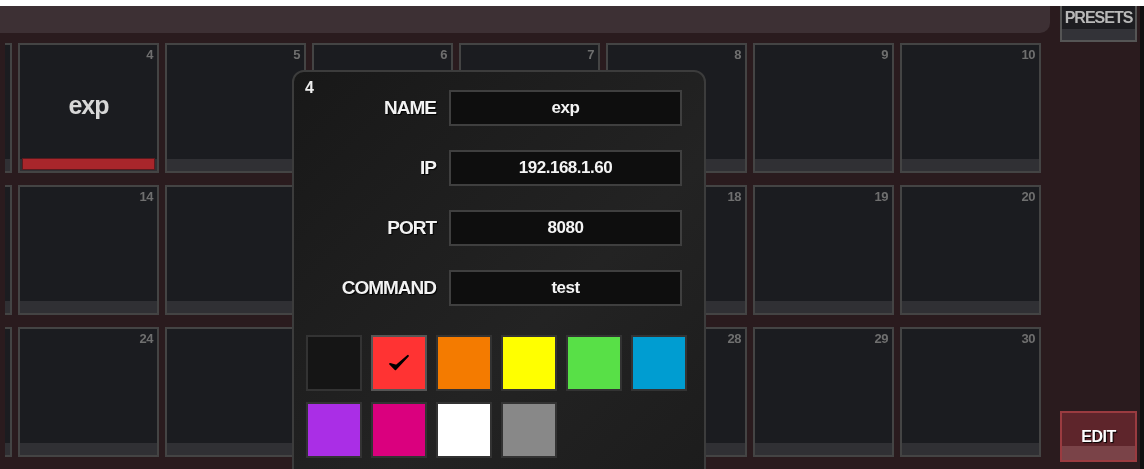 This screenshot has width=1144, height=469. I want to click on field-label: NAME, so click(409, 108).